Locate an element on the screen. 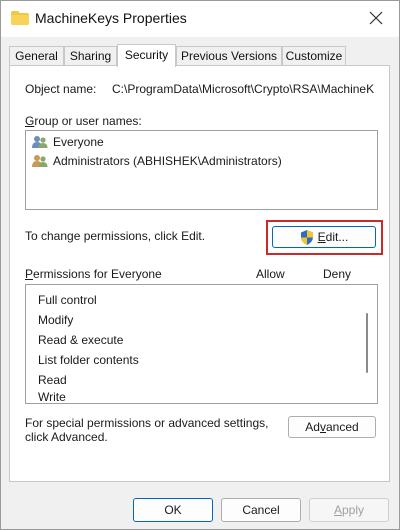  edit-highlight-box is located at coordinates (324, 237).